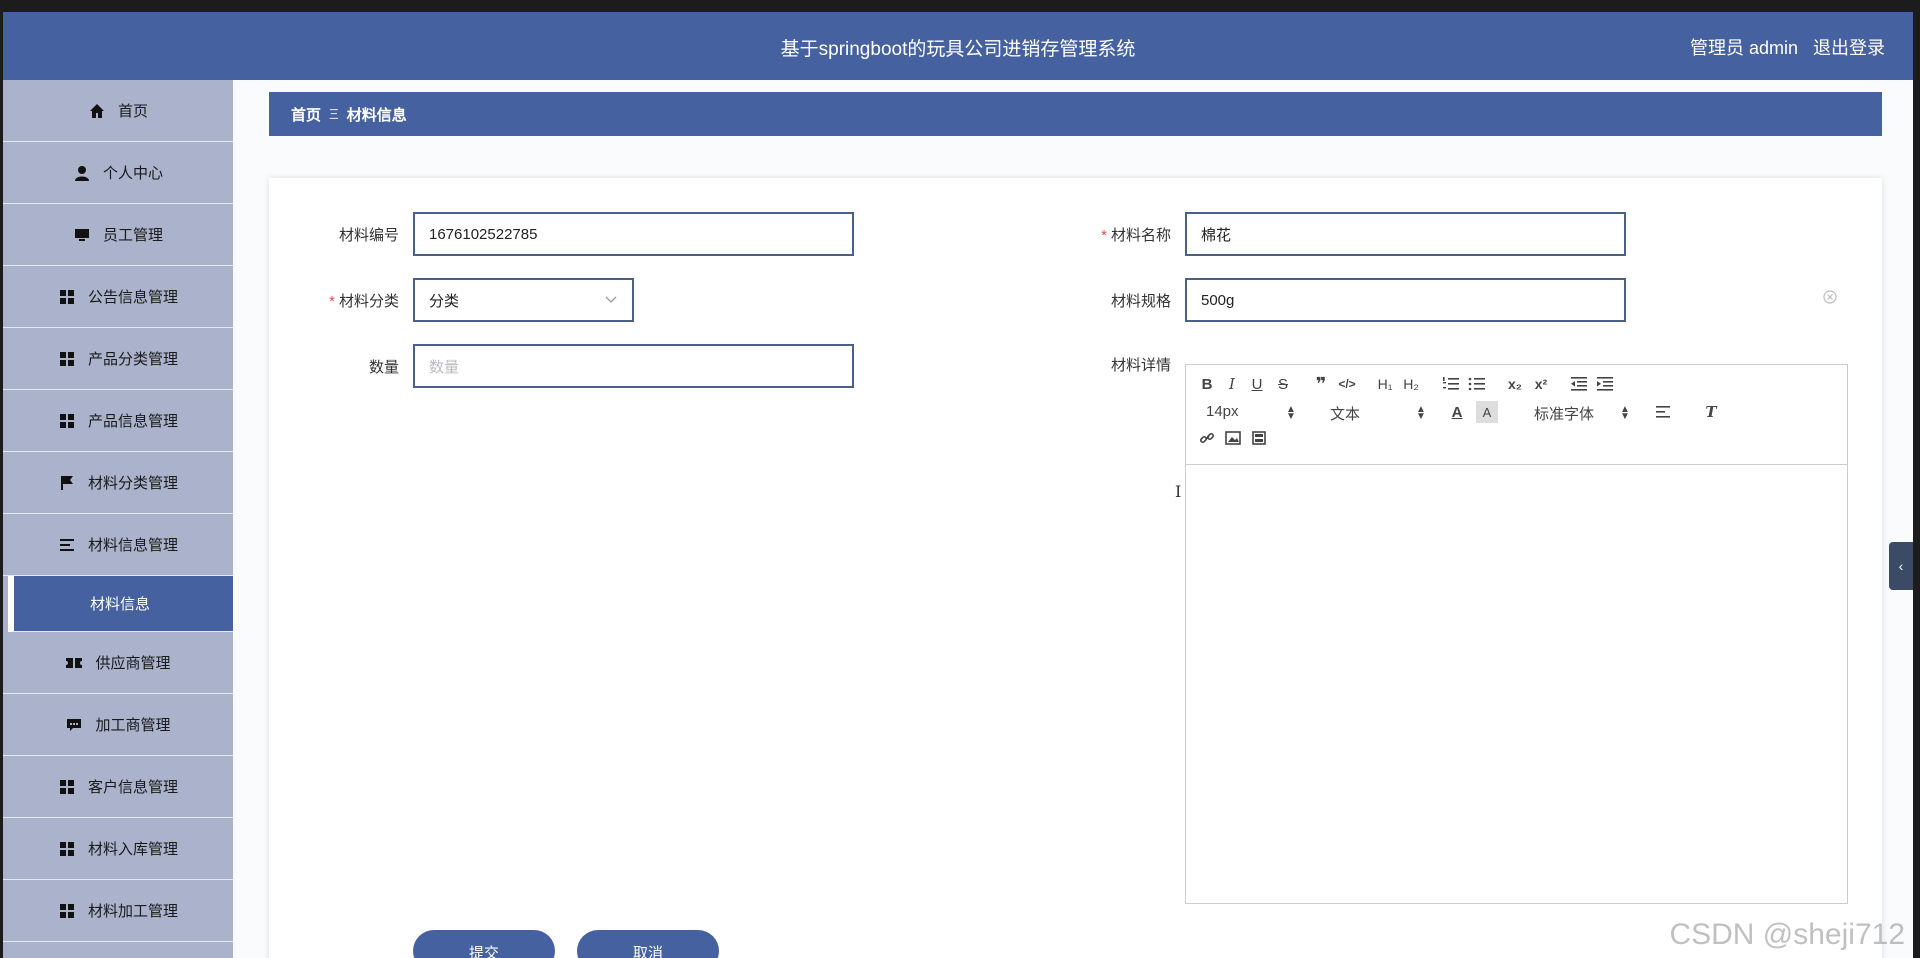  Describe the element at coordinates (1259, 438) in the screenshot. I see `video-icon` at that location.